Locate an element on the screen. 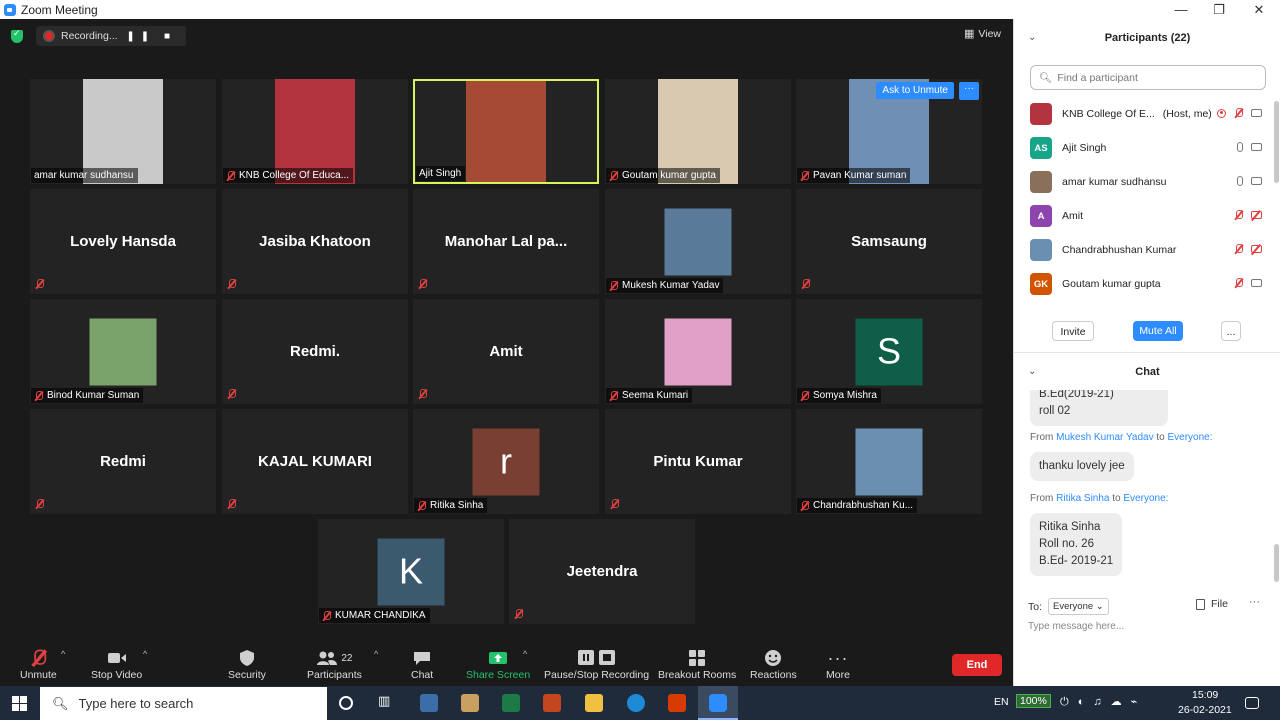  unmute-button: Unmute is located at coordinates (38, 664).